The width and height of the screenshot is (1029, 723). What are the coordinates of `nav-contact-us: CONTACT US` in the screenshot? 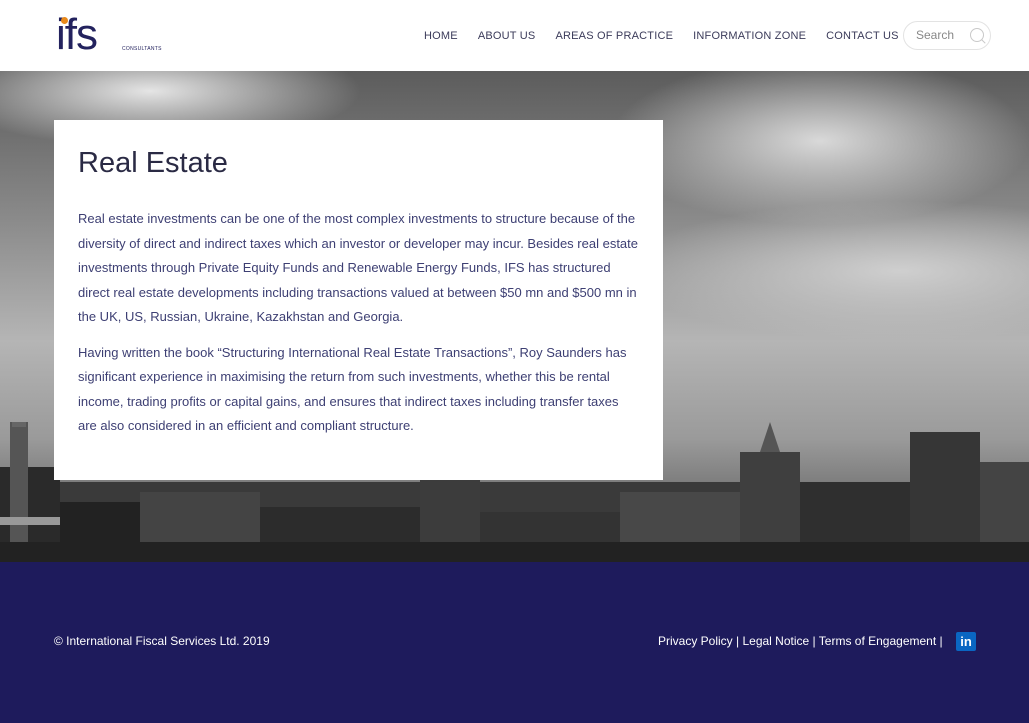 It's located at (862, 36).